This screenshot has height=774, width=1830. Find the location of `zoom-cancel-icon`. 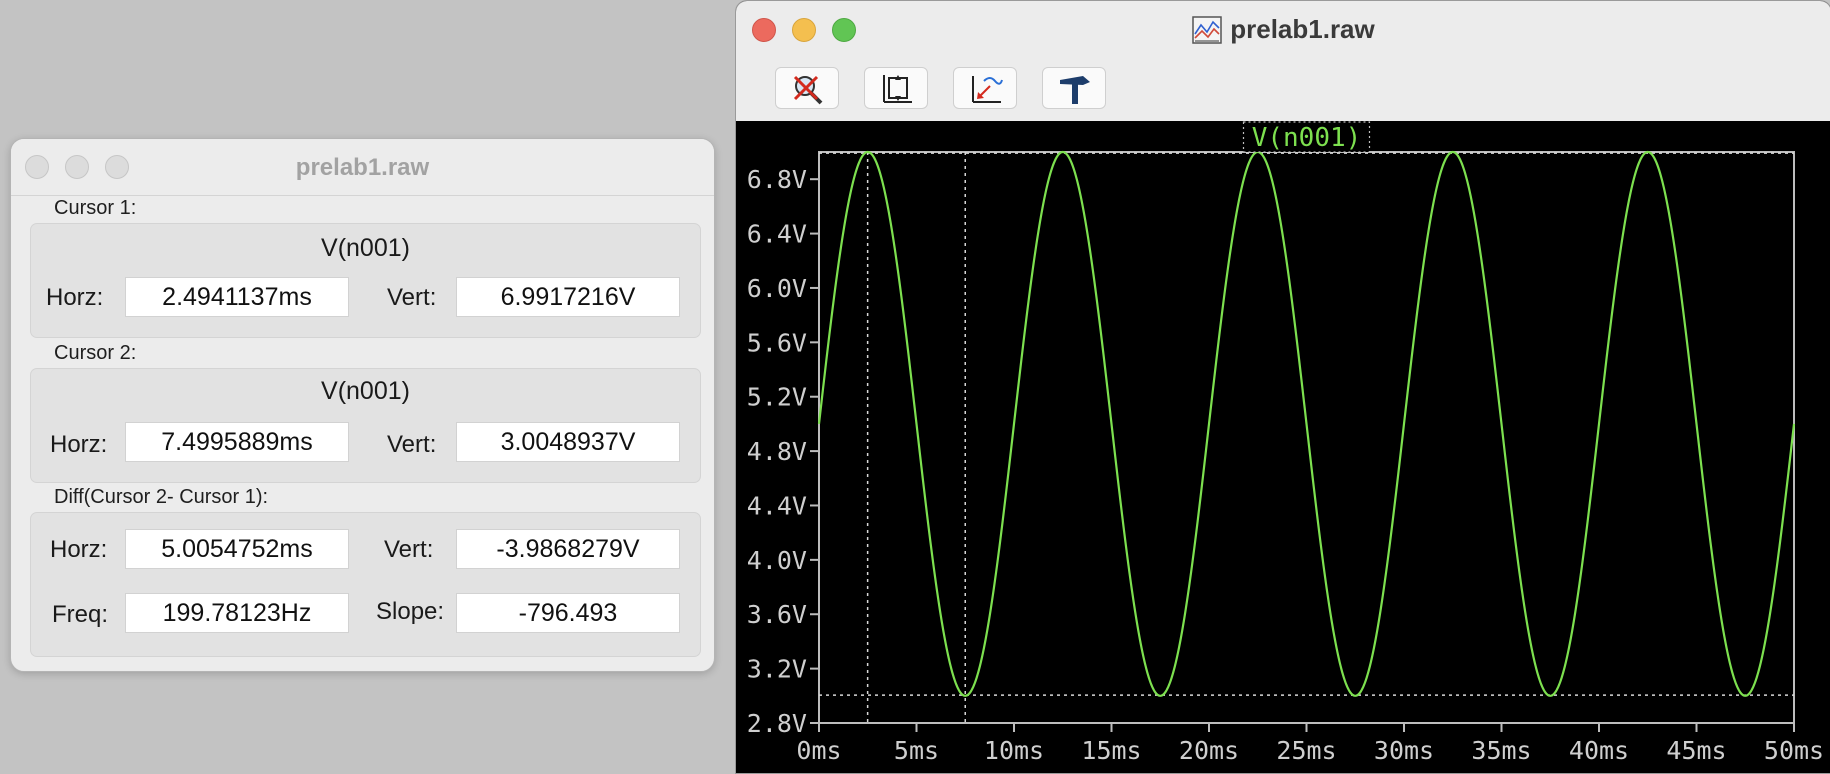

zoom-cancel-icon is located at coordinates (808, 90).